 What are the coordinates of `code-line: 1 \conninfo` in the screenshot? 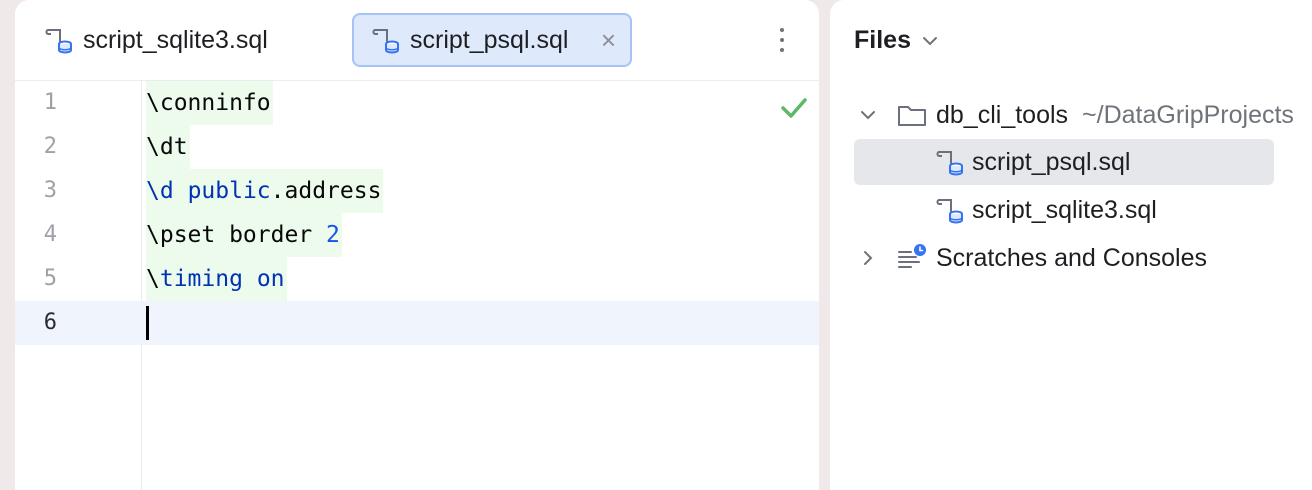 It's located at (417, 103).